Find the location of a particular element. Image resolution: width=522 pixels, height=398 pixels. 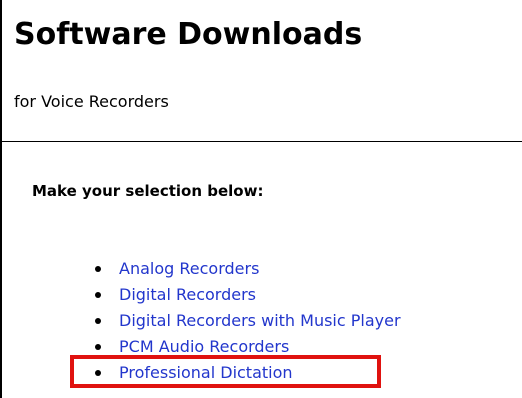

list-item-analog-recorders: Analog Recorders is located at coordinates (201, 271).